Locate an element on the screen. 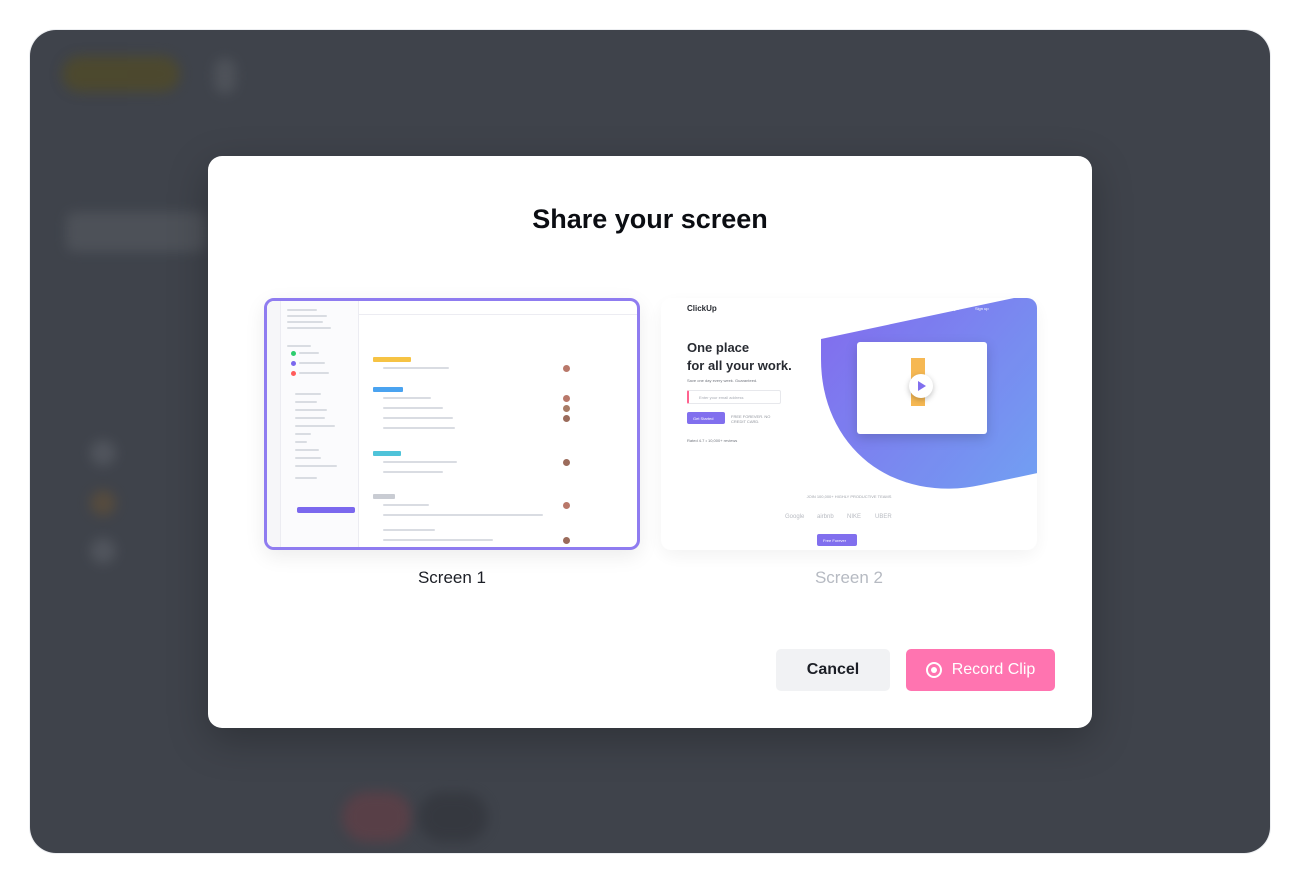 The width and height of the screenshot is (1300, 884). screen-option-1: Screen 1 is located at coordinates (452, 443).